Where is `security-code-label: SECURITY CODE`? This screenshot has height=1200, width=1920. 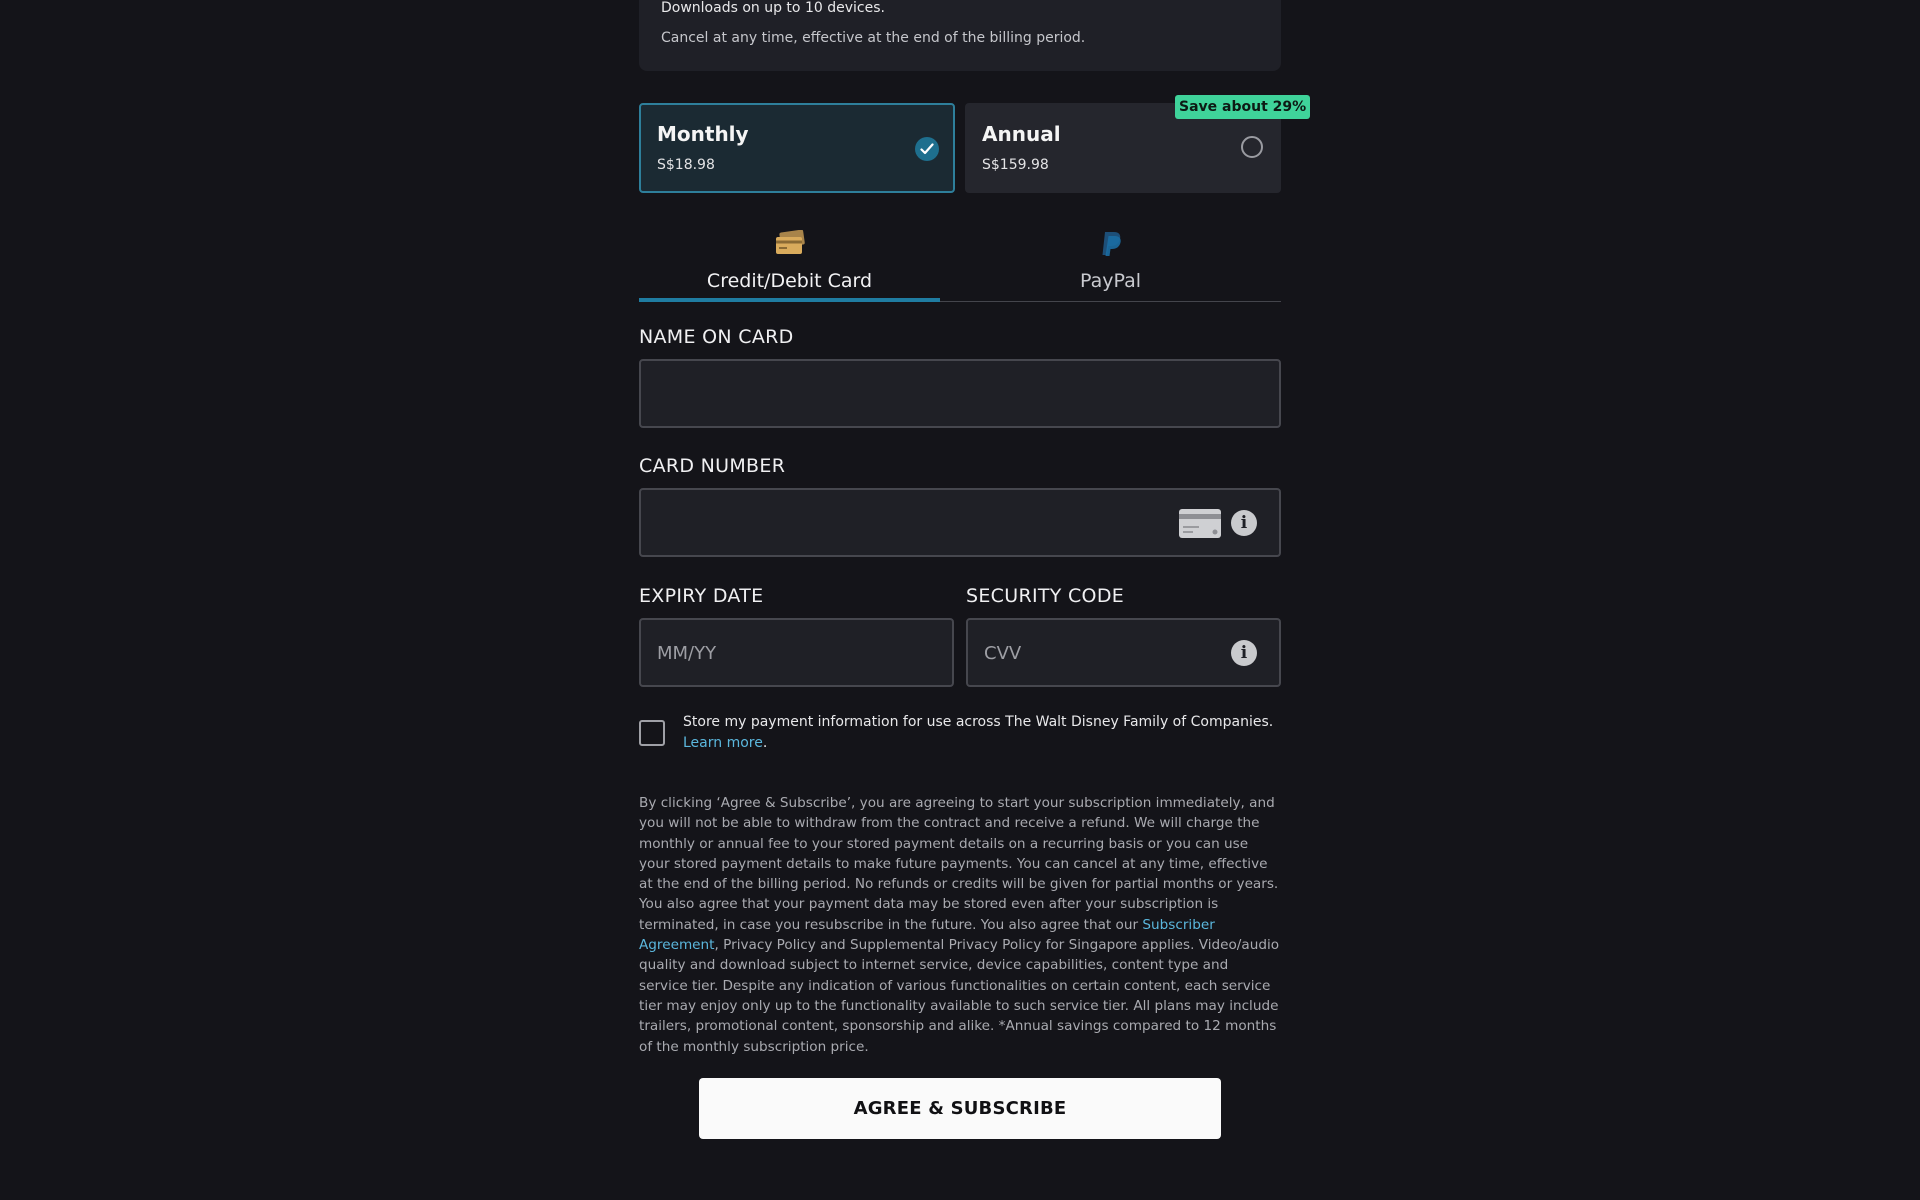 security-code-label: SECURITY CODE is located at coordinates (1045, 596).